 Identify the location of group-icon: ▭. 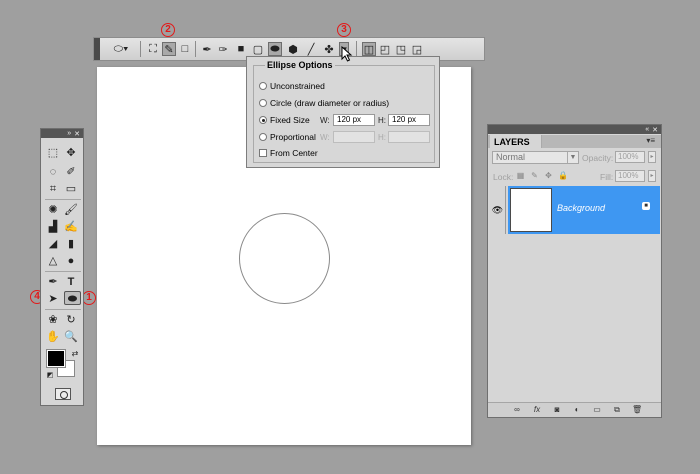
(597, 410).